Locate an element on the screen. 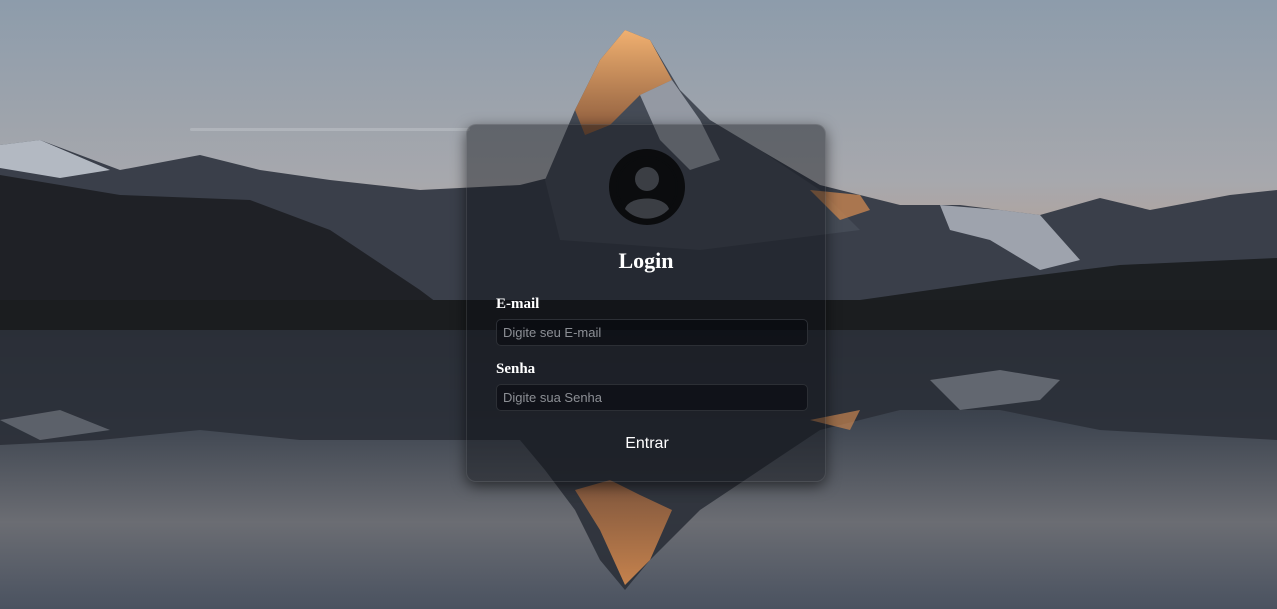 Image resolution: width=1277 pixels, height=609 pixels. page-title: Login is located at coordinates (646, 260).